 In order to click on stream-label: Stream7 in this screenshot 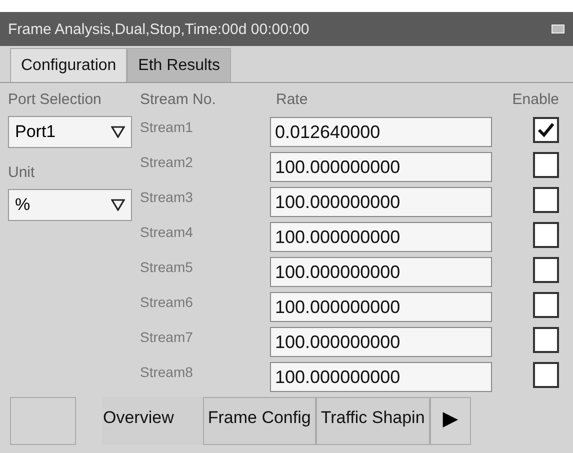, I will do `click(167, 337)`.